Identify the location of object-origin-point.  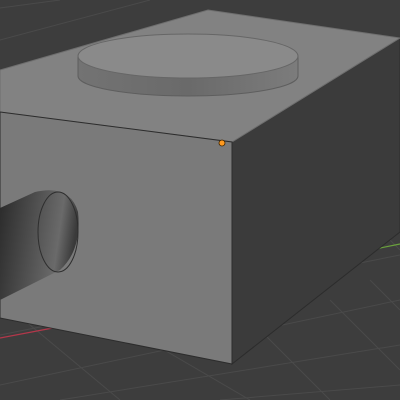
(222, 143).